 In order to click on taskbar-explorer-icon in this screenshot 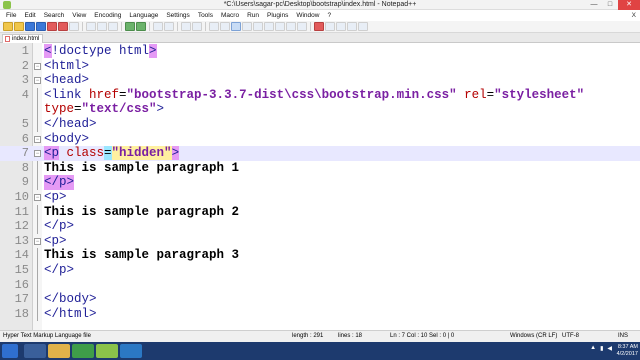, I will do `click(59, 351)`.